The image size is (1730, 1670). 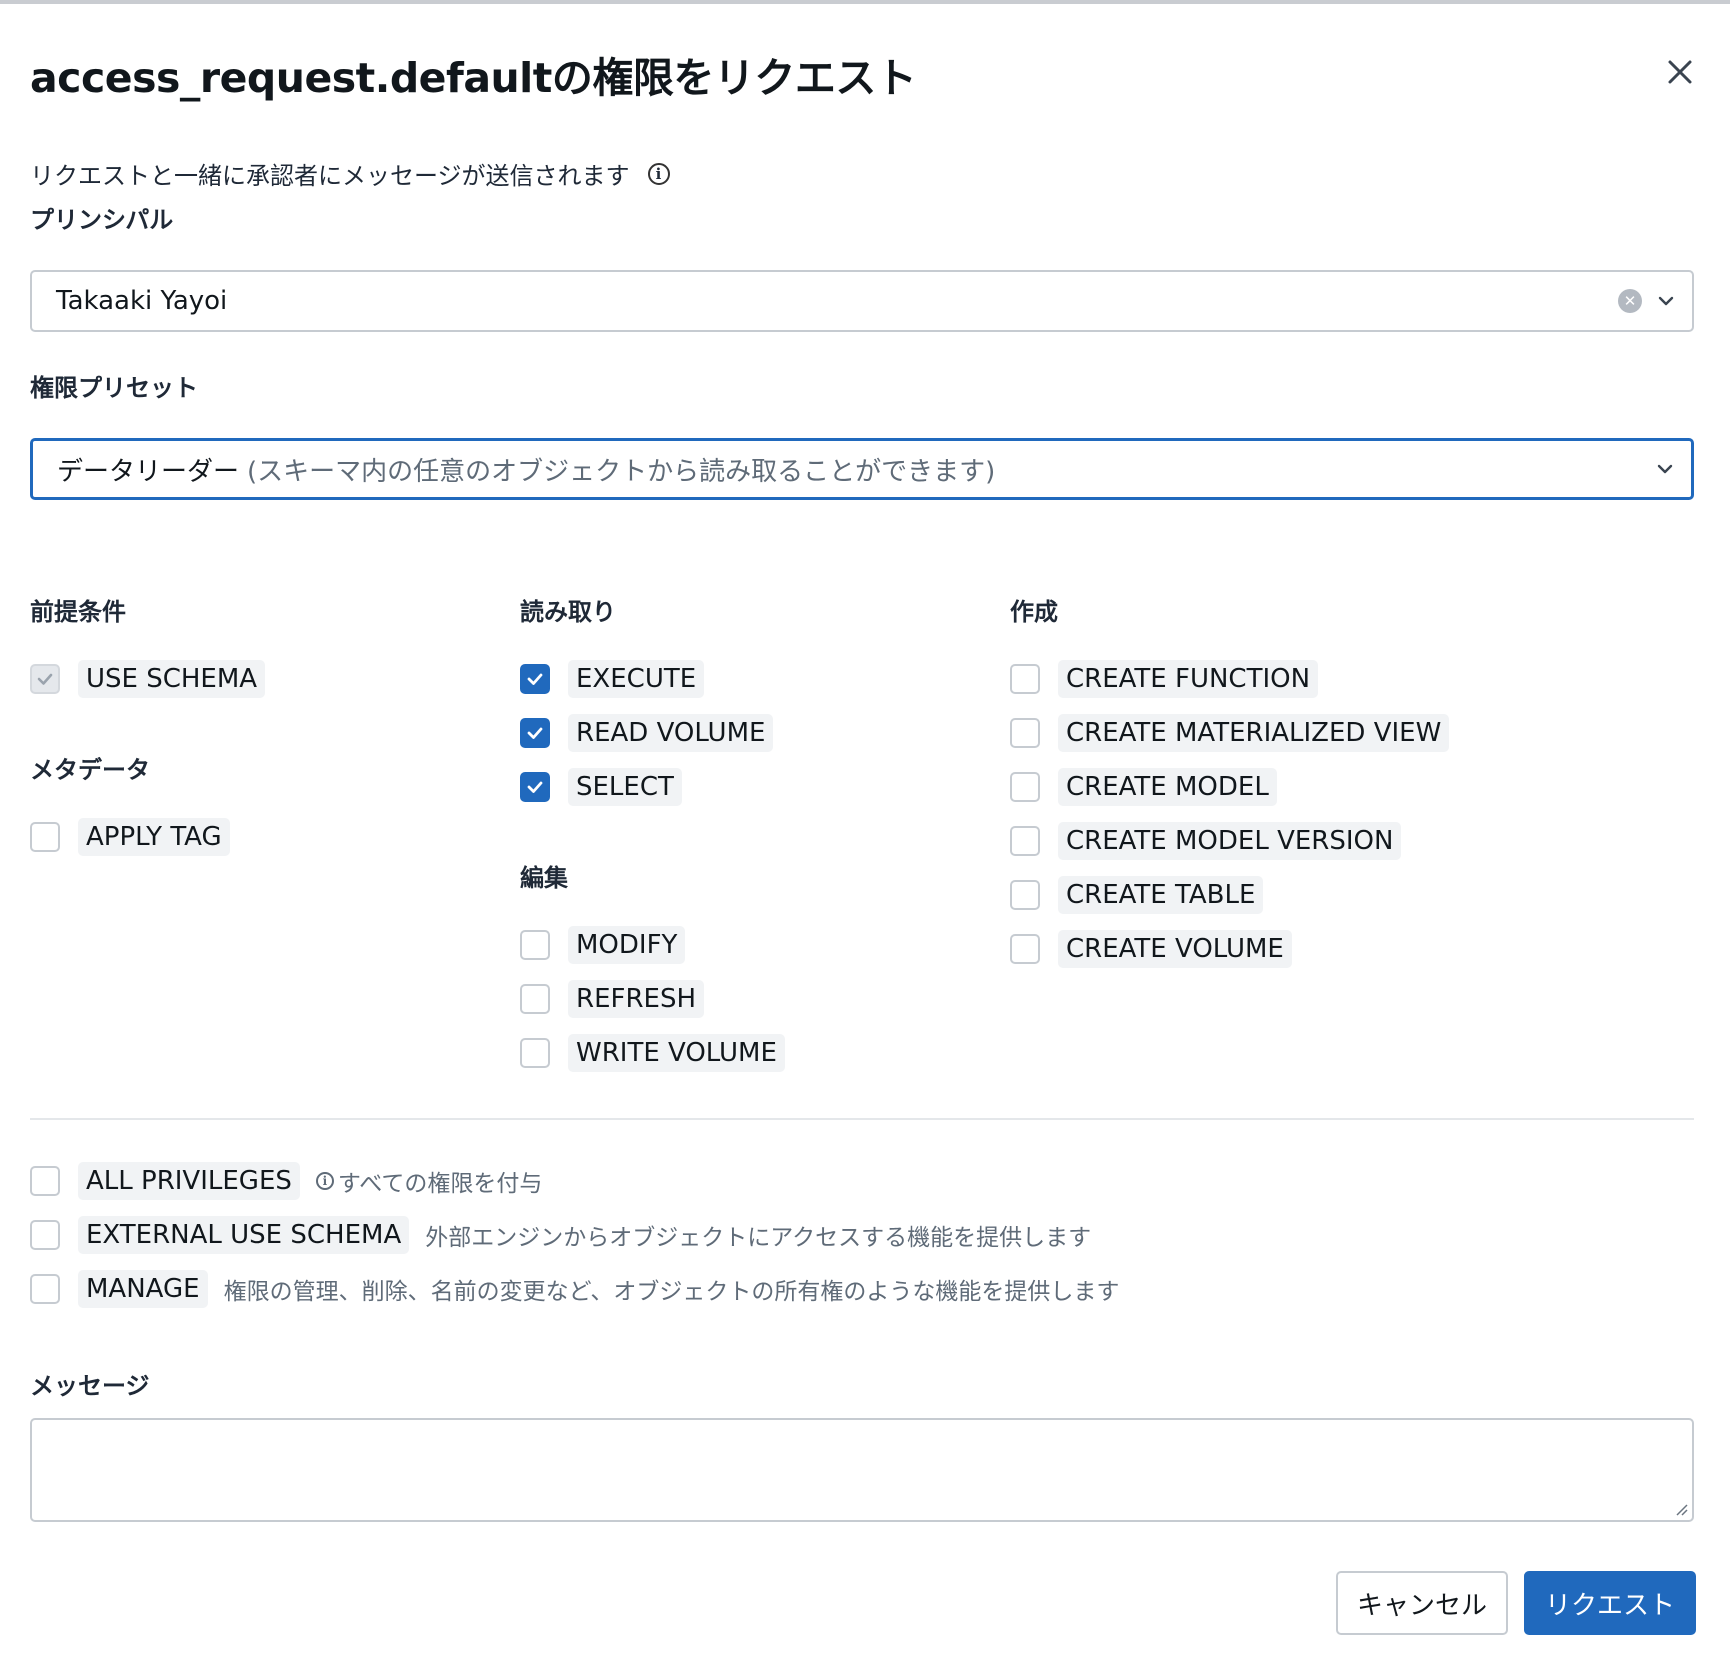 I want to click on group-title-edit: 編集, so click(x=544, y=878).